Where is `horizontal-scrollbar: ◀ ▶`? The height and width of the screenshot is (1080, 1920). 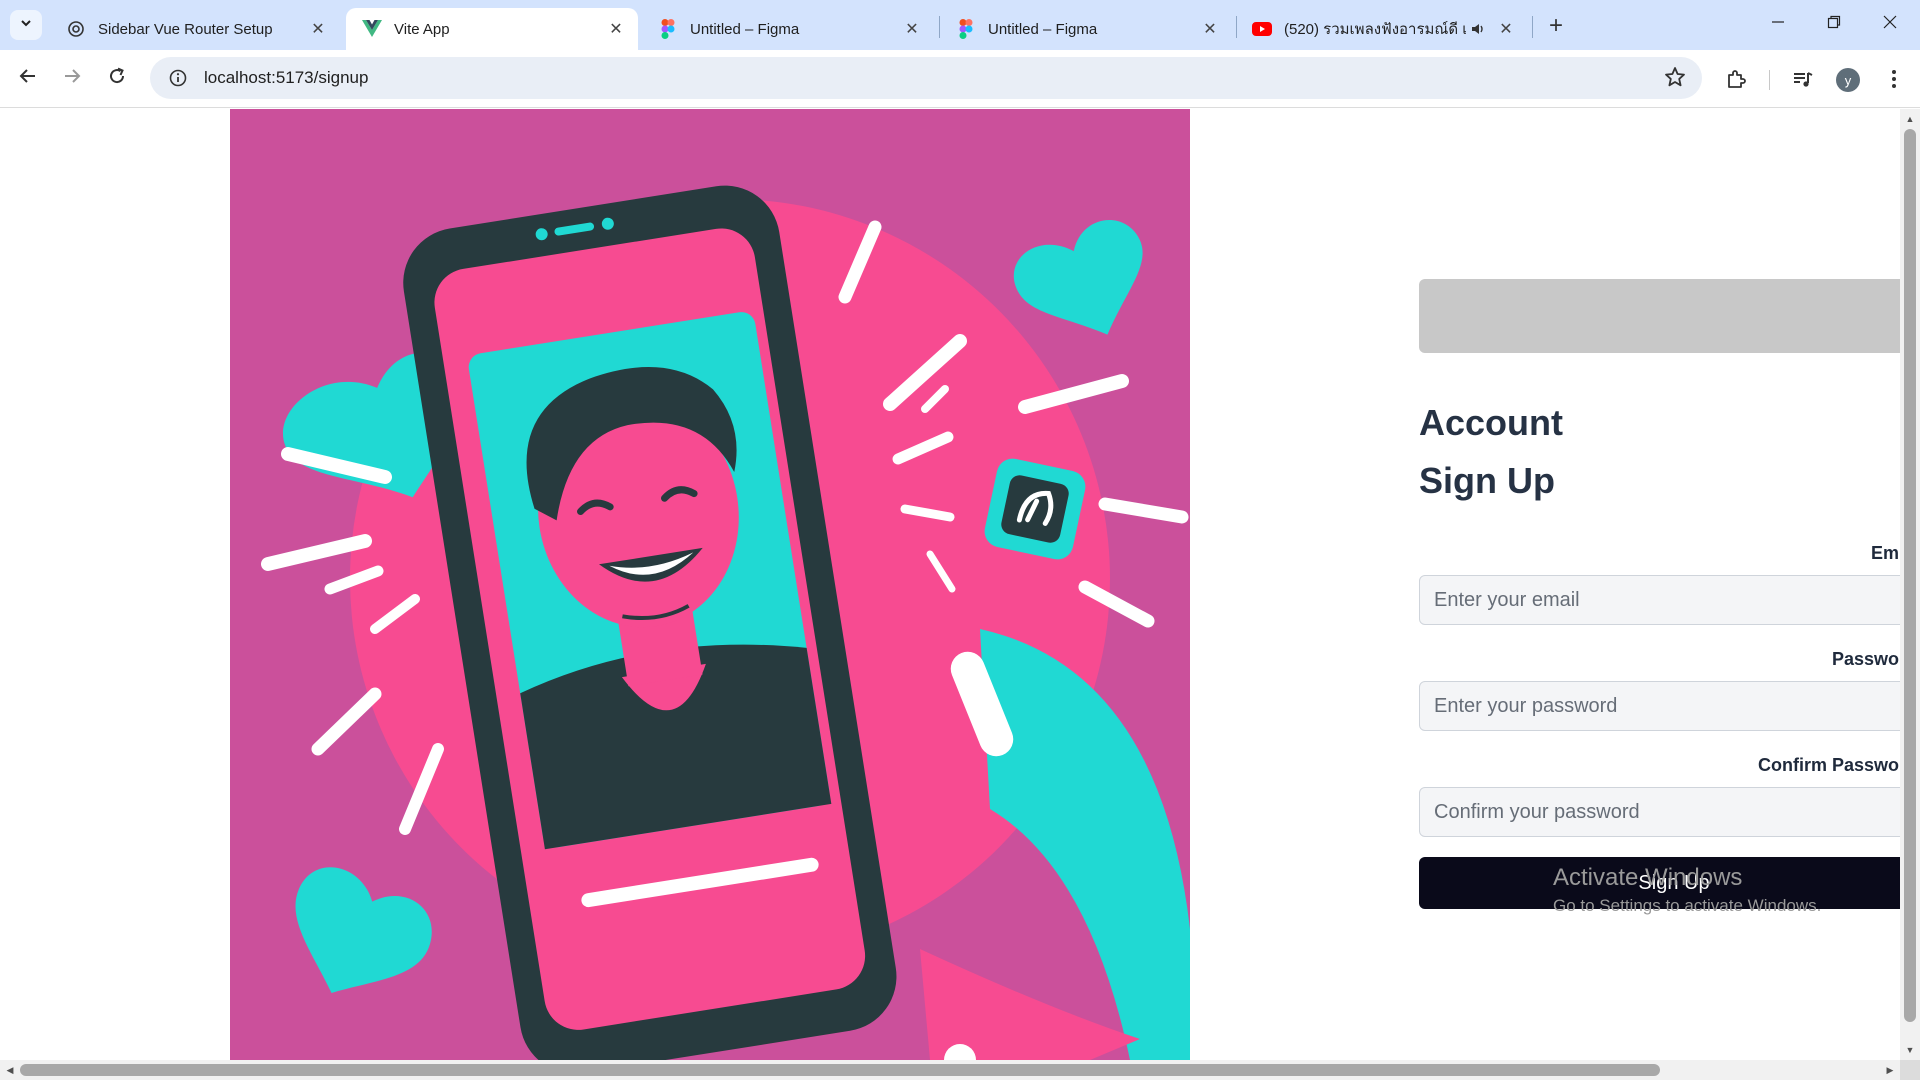 horizontal-scrollbar: ◀ ▶ is located at coordinates (950, 1070).